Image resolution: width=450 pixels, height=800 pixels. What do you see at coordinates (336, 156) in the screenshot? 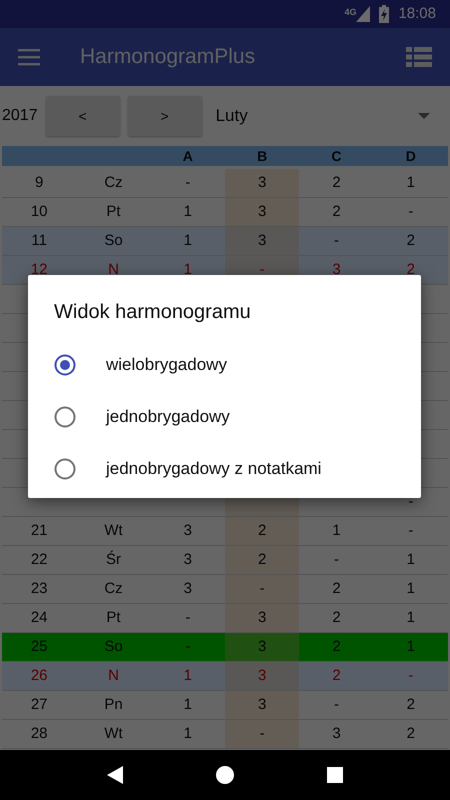
I see `column-header: C` at bounding box center [336, 156].